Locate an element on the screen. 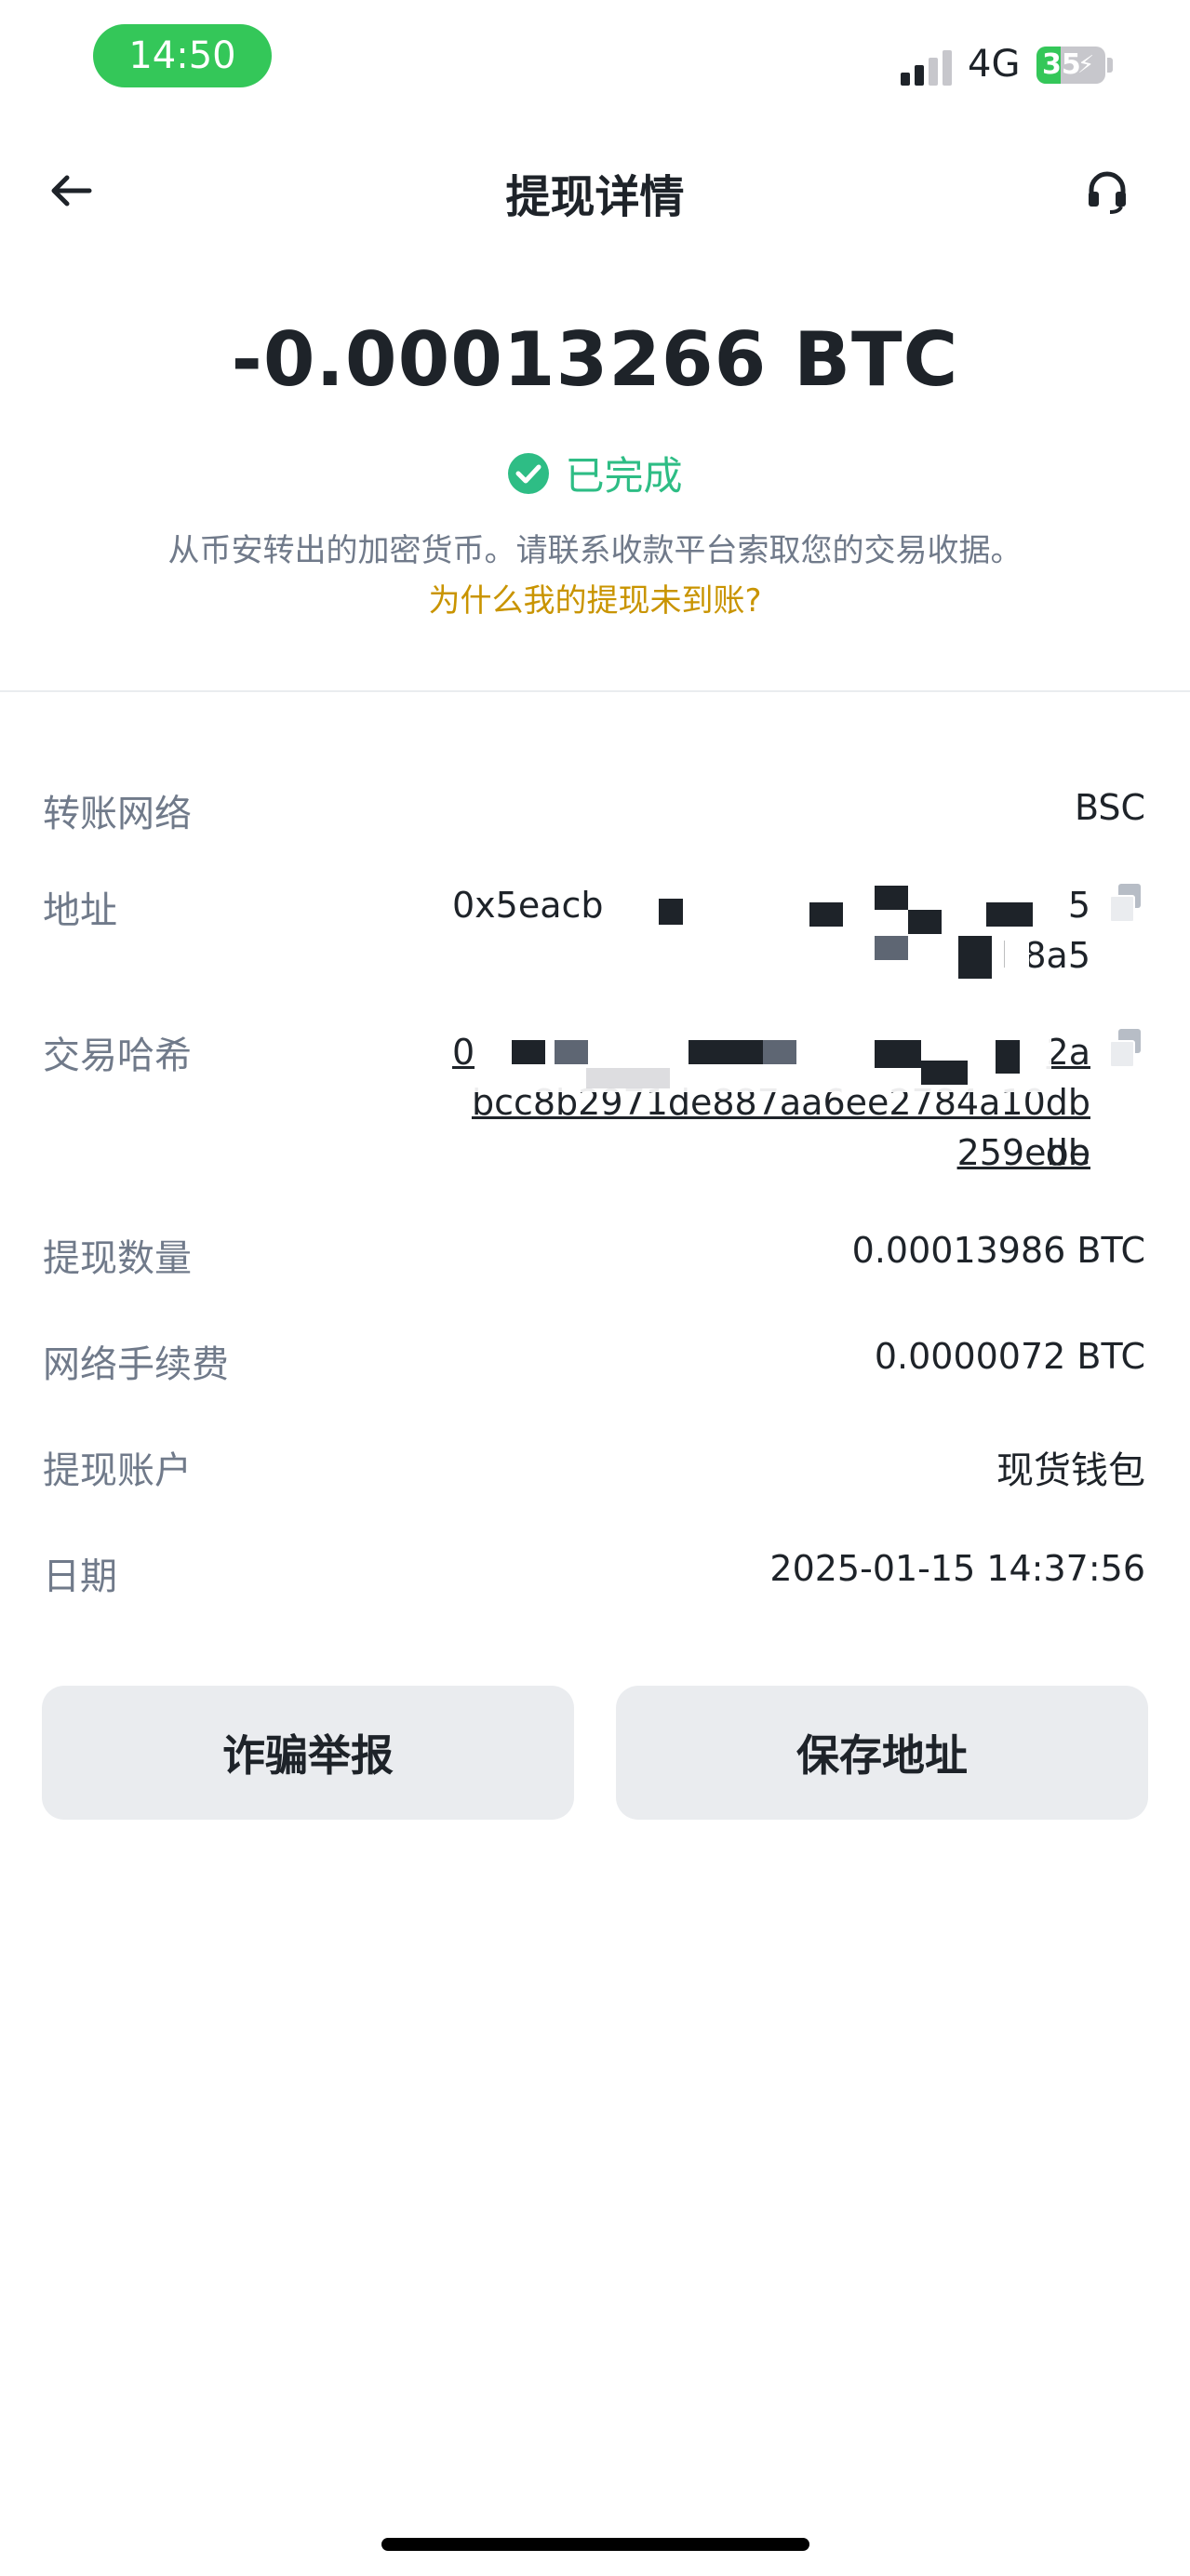 Image resolution: width=1190 pixels, height=2576 pixels. status-bar: 14:50 4G 35 ⚡ is located at coordinates (595, 60).